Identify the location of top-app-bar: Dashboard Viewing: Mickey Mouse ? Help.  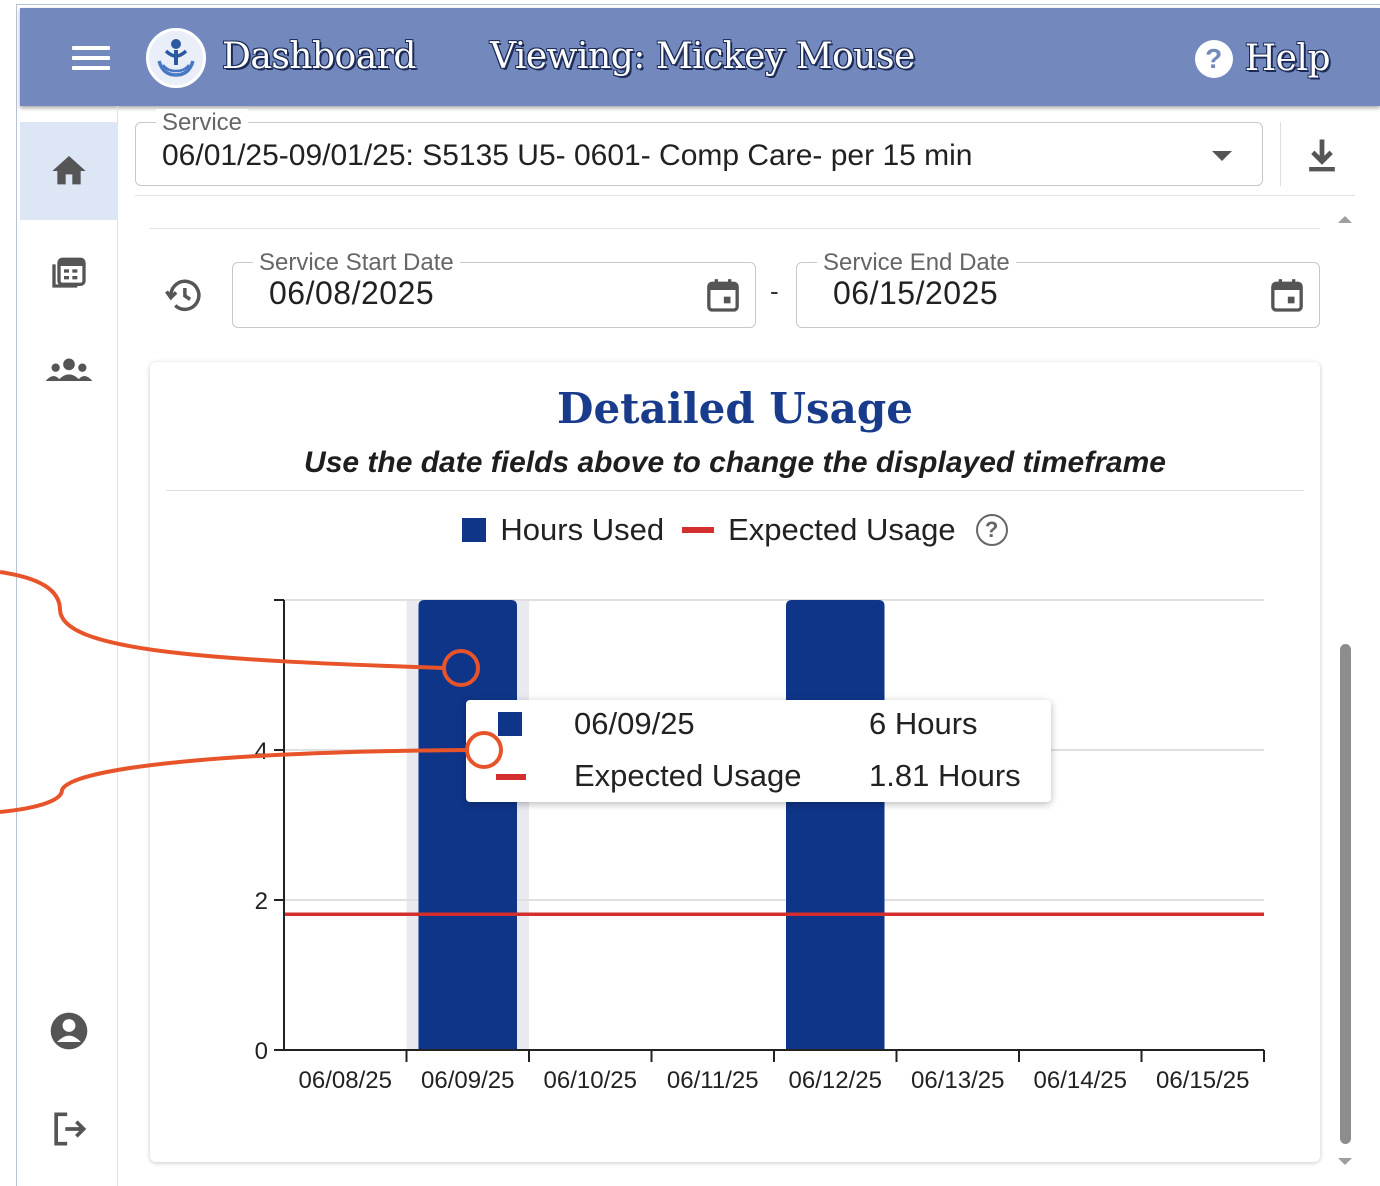
(700, 57).